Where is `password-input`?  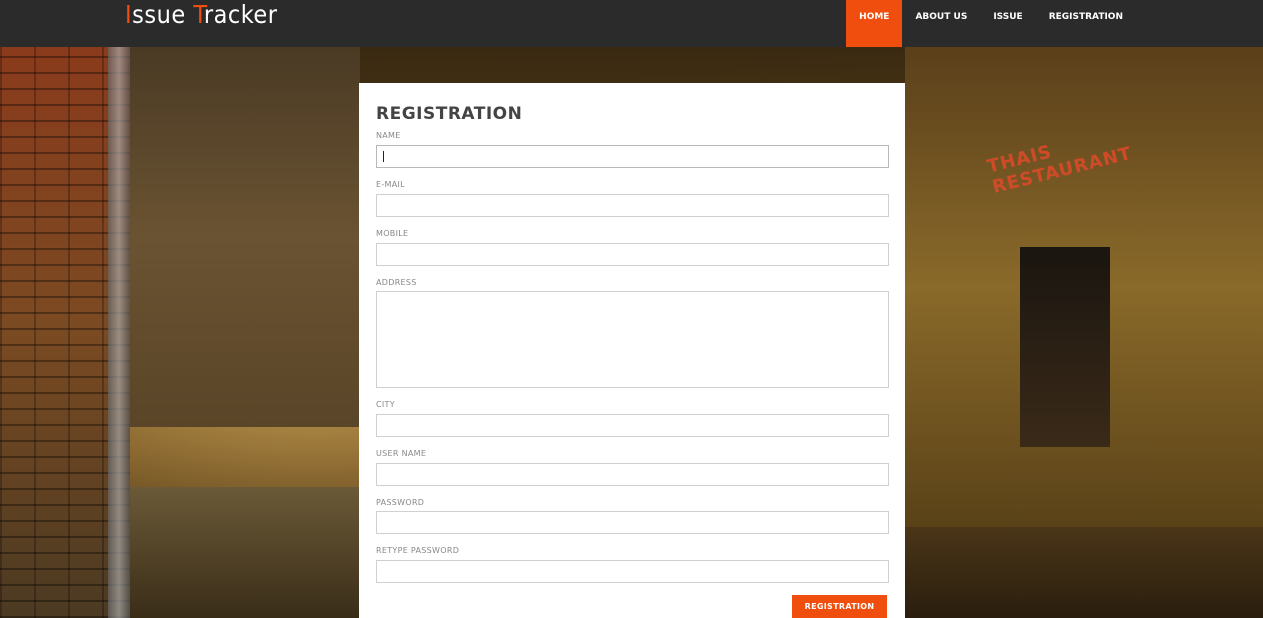
password-input is located at coordinates (632, 522).